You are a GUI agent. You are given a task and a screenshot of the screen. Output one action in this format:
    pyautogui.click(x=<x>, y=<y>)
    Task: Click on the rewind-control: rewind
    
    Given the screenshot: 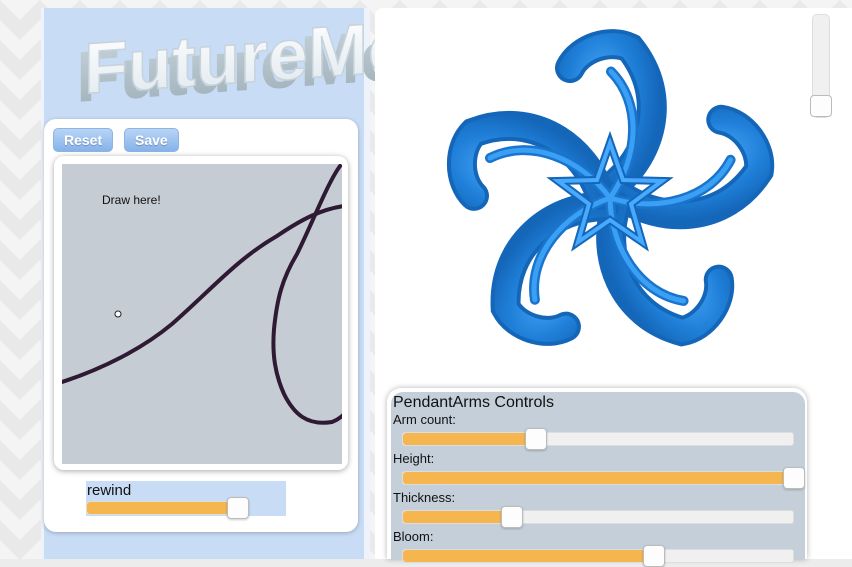 What is the action you would take?
    pyautogui.click(x=186, y=500)
    